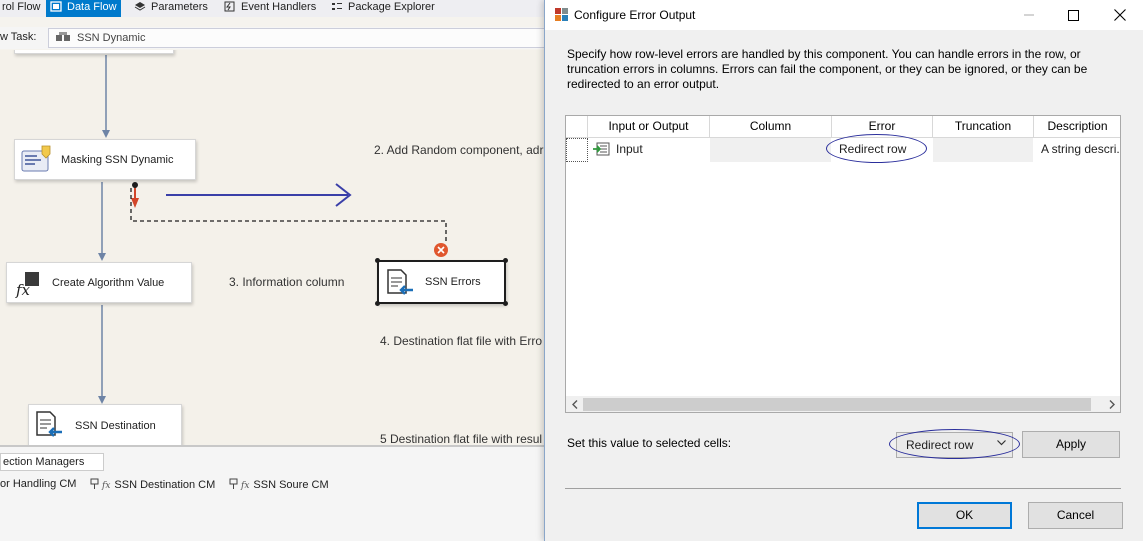 Image resolution: width=1143 pixels, height=541 pixels. I want to click on cell-truncation, so click(983, 150).